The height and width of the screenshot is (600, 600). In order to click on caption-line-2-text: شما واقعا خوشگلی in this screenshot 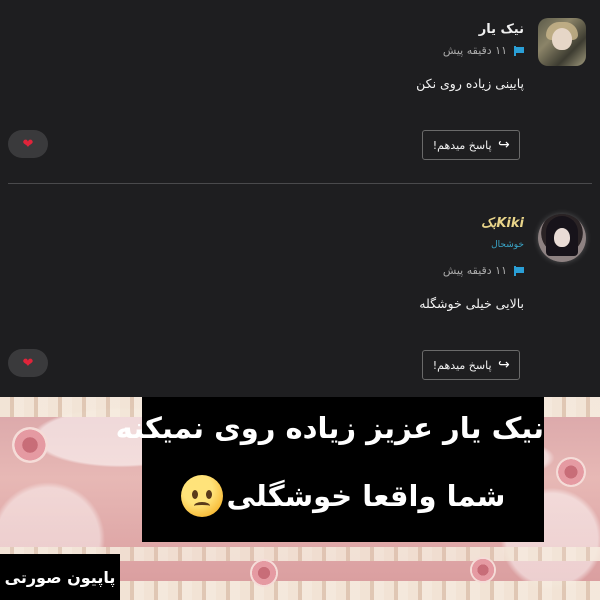, I will do `click(366, 496)`.